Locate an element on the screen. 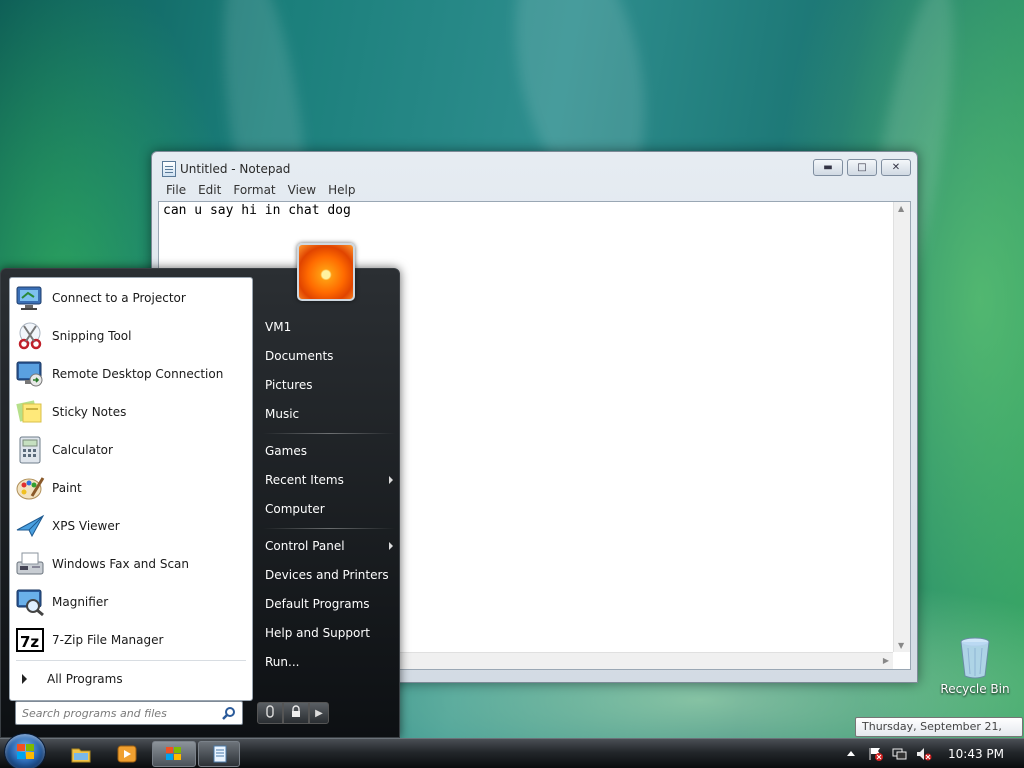 This screenshot has width=1024, height=768. start-item-snipping-tool: Snipping Tool is located at coordinates (132, 336).